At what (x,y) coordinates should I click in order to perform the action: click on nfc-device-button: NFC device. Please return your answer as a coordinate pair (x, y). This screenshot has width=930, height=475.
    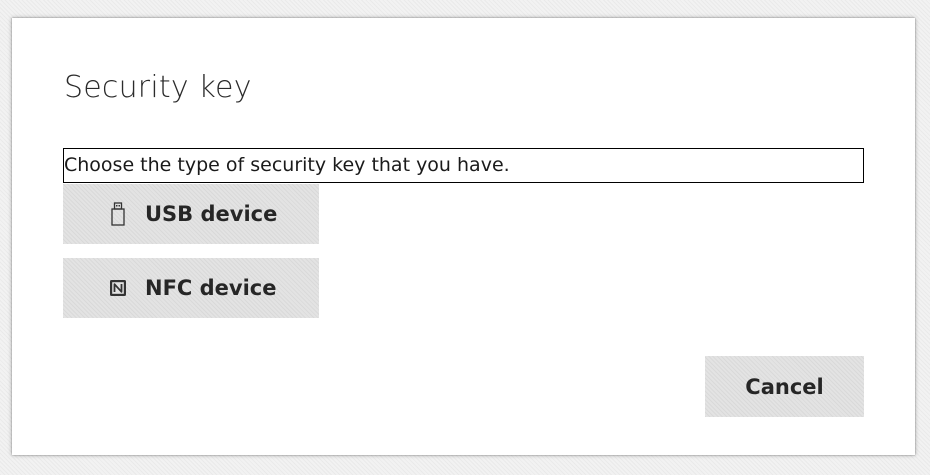
    Looking at the image, I should click on (191, 288).